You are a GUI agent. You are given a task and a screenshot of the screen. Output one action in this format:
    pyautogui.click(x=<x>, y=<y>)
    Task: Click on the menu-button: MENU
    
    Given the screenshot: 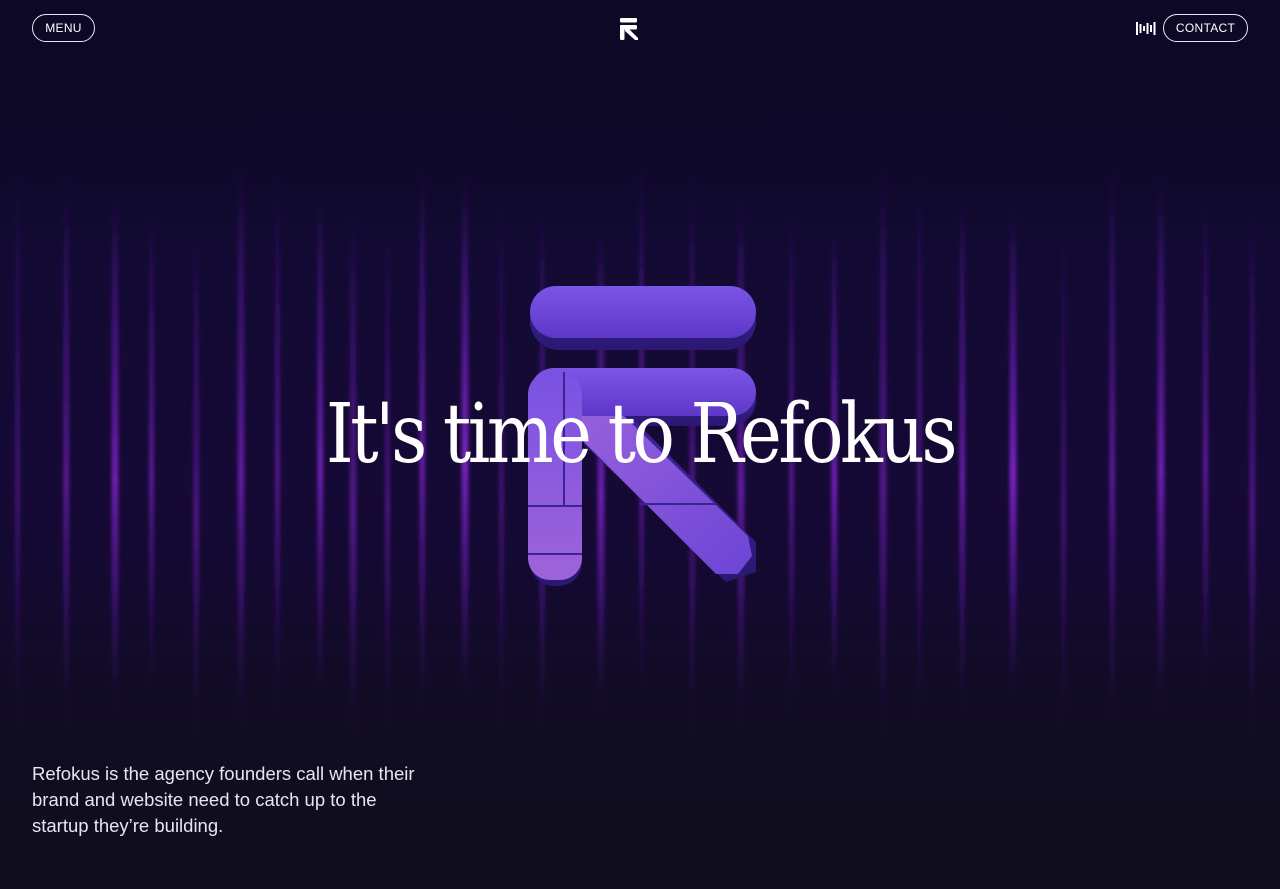 What is the action you would take?
    pyautogui.click(x=63, y=28)
    